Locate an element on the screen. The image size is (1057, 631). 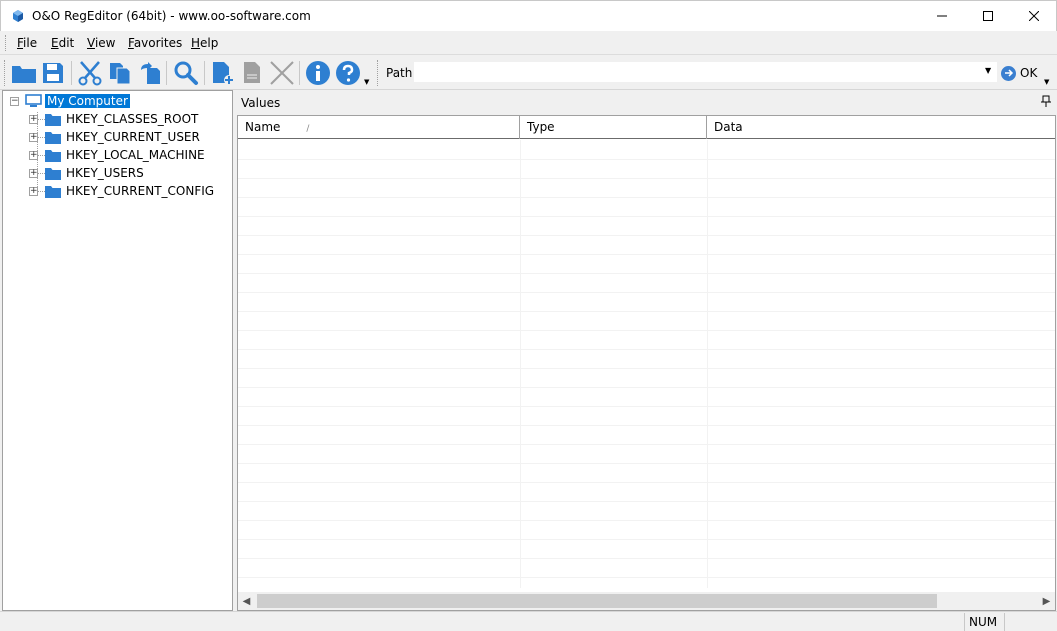
menu-file: File is located at coordinates (27, 43).